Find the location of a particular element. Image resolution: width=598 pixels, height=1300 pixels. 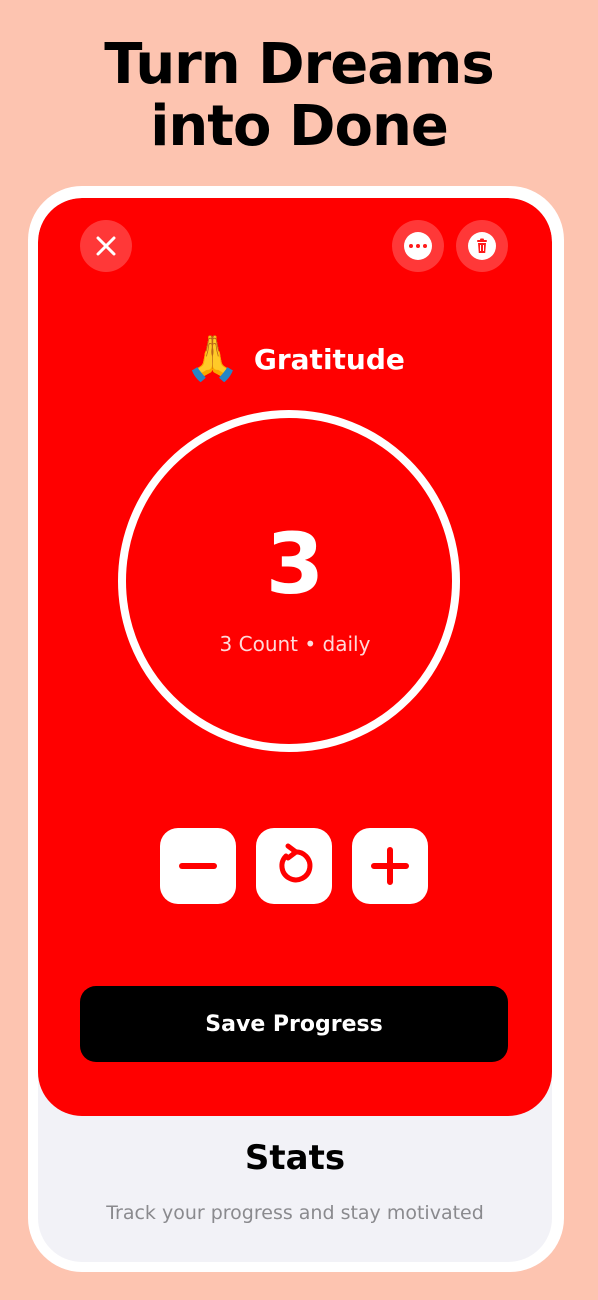

close-icon is located at coordinates (106, 246).